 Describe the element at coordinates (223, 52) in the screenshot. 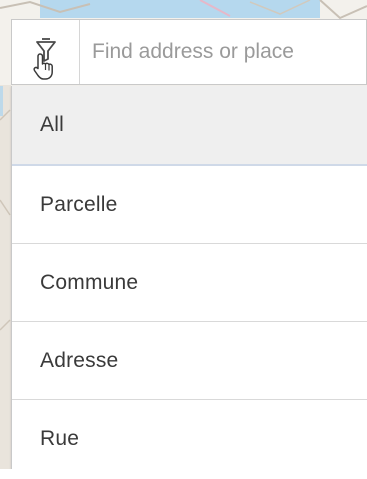

I see `search-input` at that location.